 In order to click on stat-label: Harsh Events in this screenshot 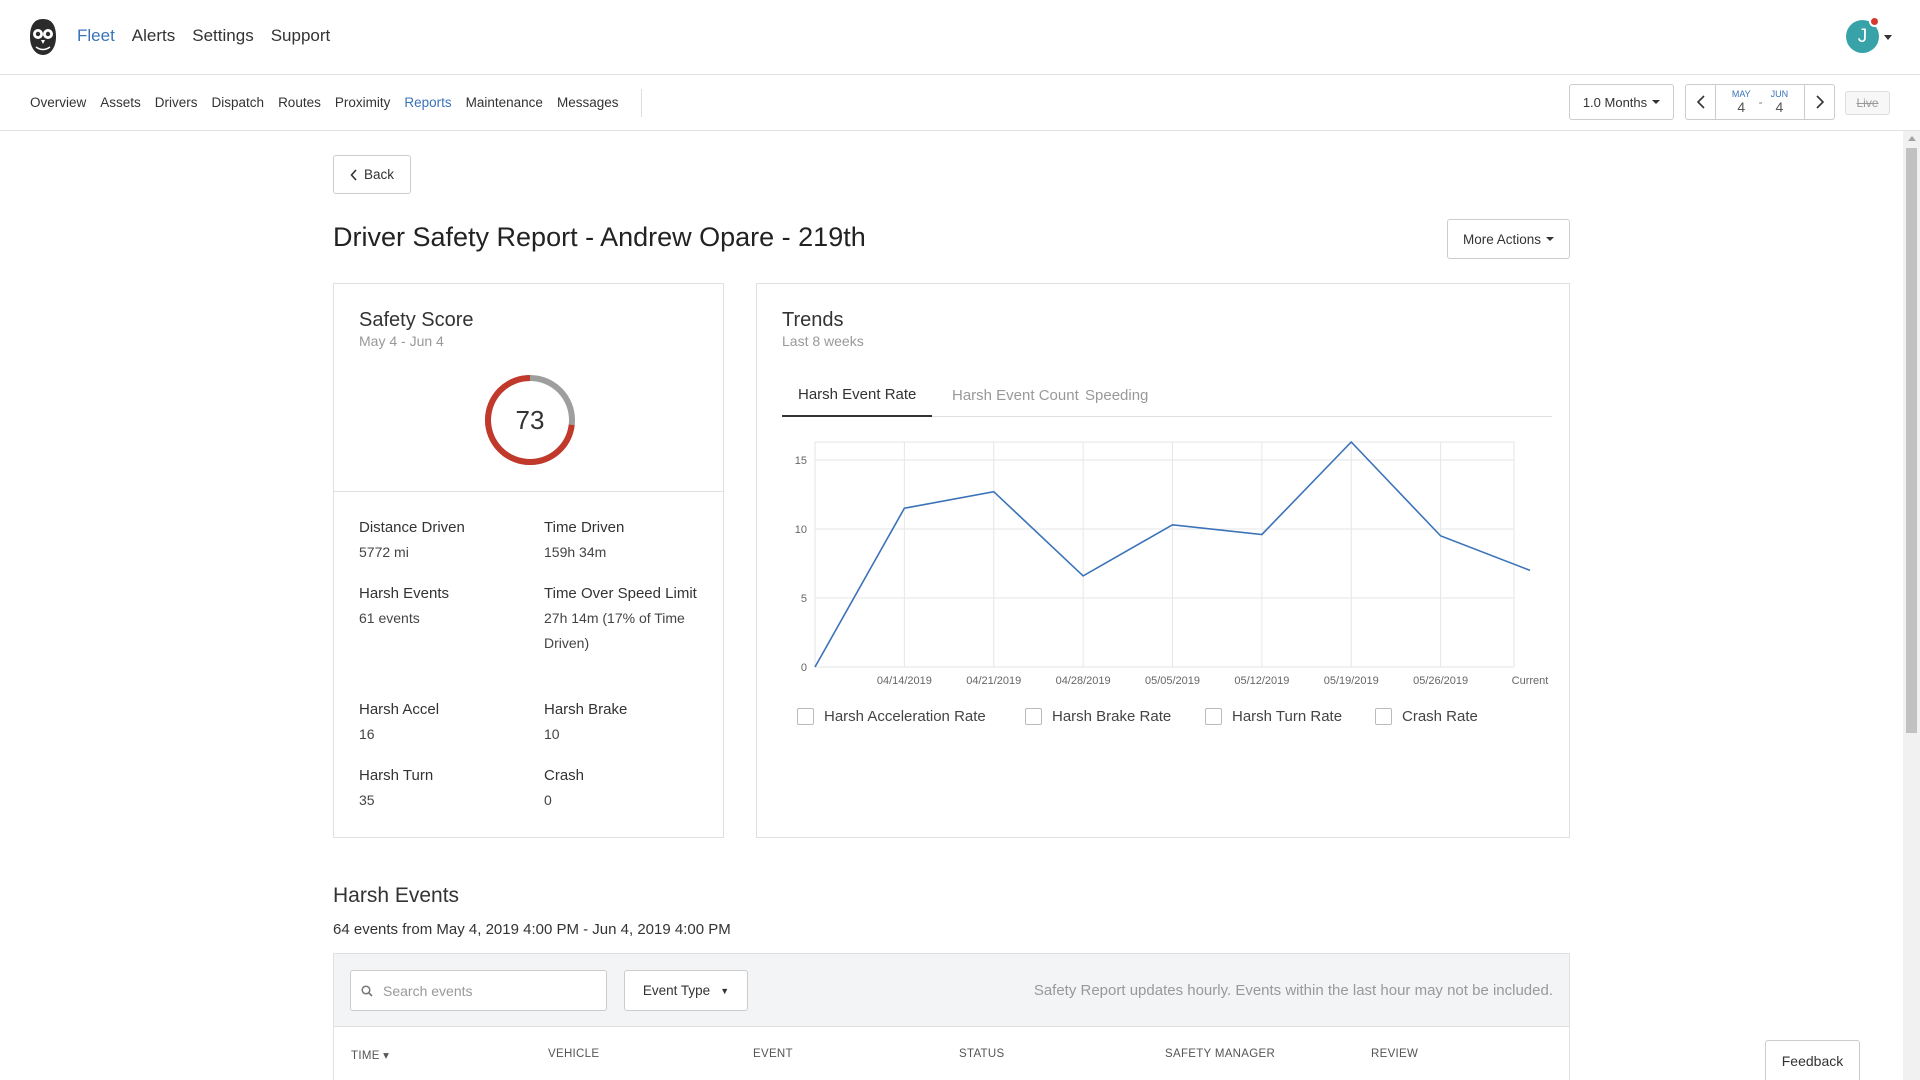, I will do `click(404, 593)`.